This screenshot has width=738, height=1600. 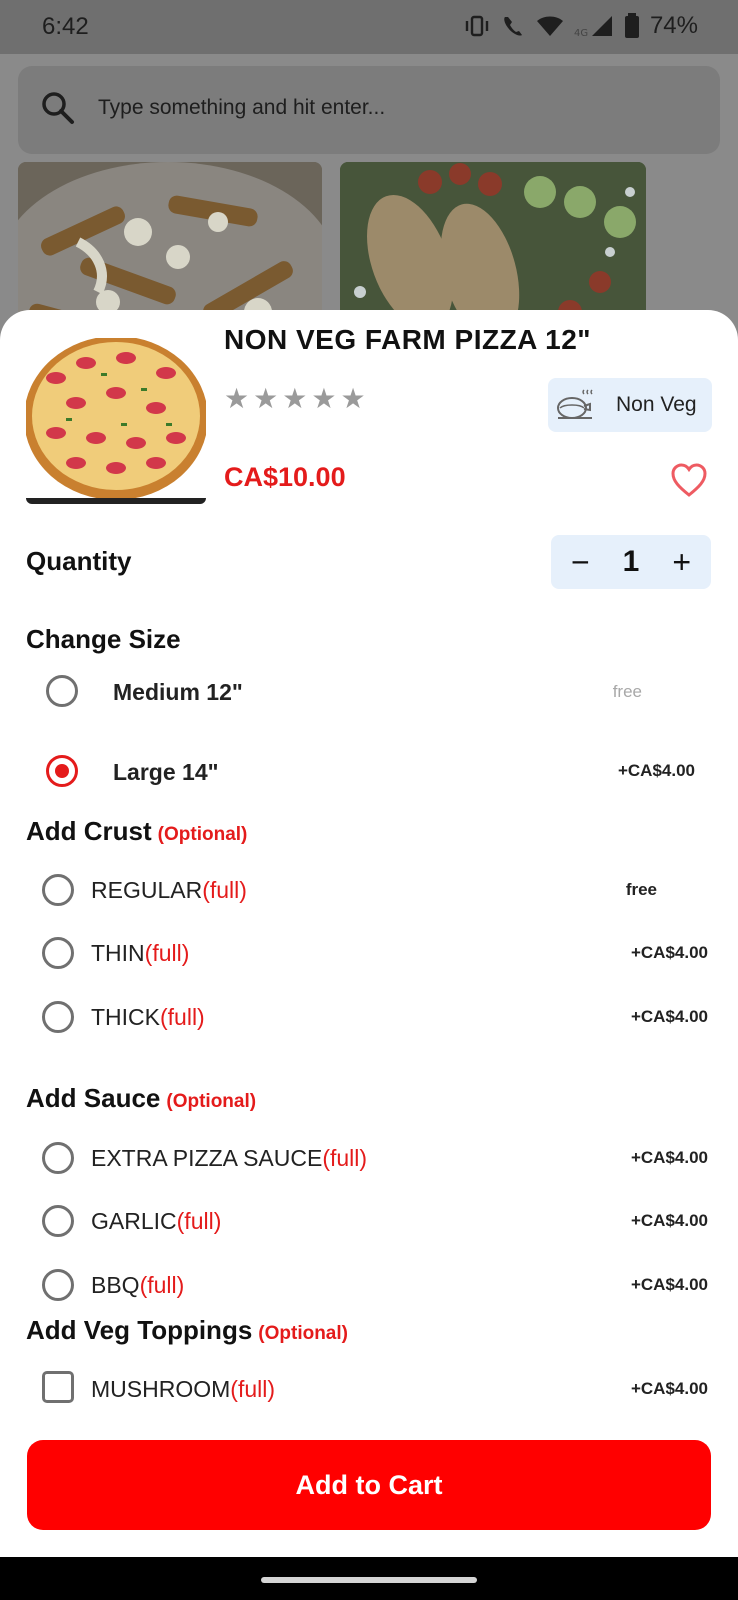 What do you see at coordinates (58, 953) in the screenshot?
I see `crust-radio-thin` at bounding box center [58, 953].